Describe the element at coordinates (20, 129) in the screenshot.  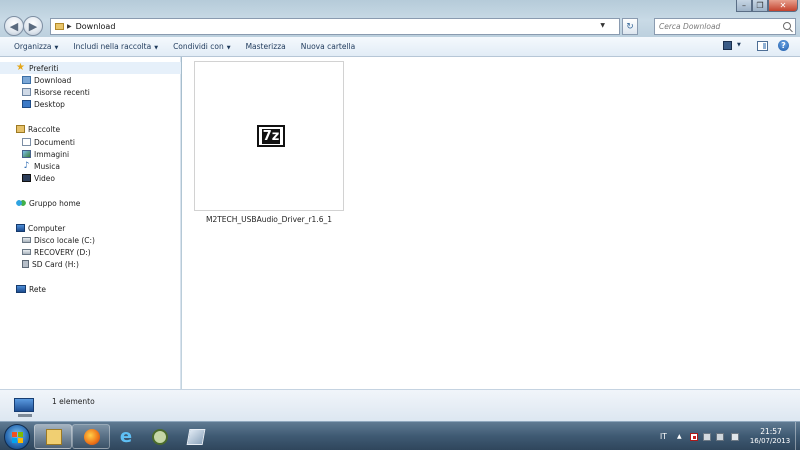
I see `libraries-icon` at that location.